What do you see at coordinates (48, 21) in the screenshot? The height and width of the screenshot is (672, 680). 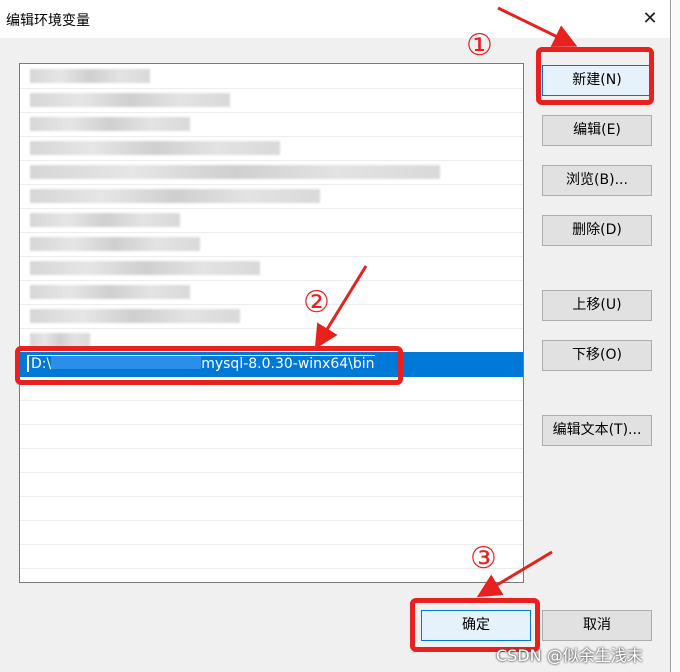 I see `dialog-title: 编辑环境变量` at bounding box center [48, 21].